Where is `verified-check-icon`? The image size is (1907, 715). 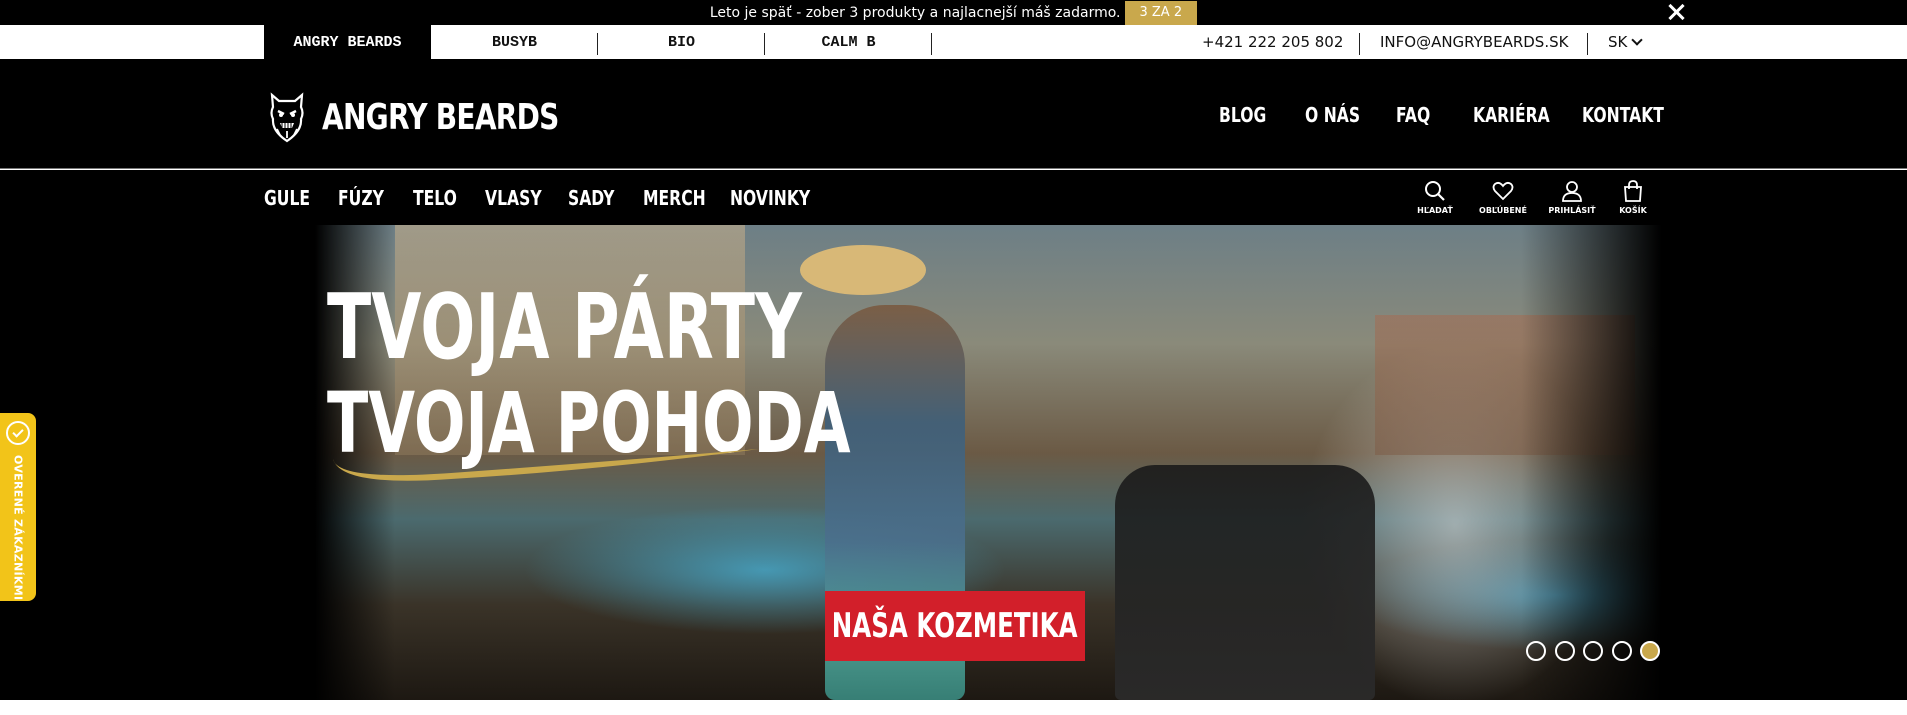 verified-check-icon is located at coordinates (18, 433).